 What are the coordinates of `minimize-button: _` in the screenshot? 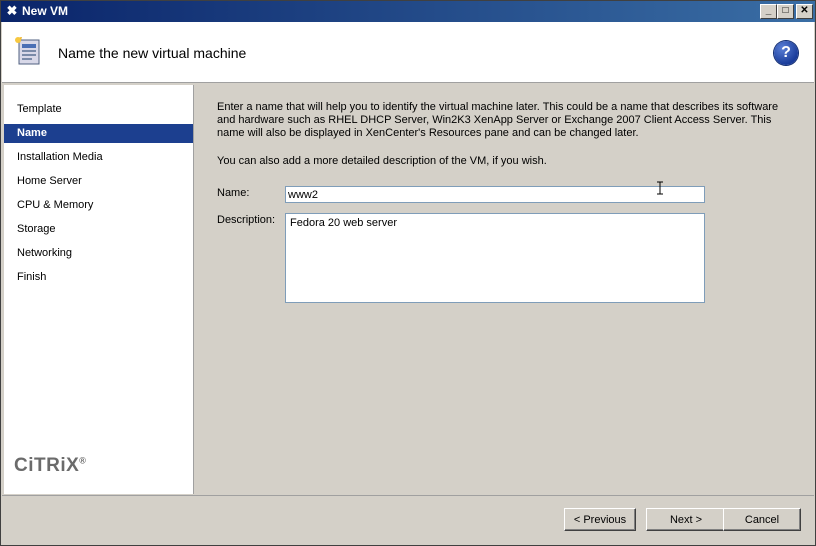 It's located at (768, 11).